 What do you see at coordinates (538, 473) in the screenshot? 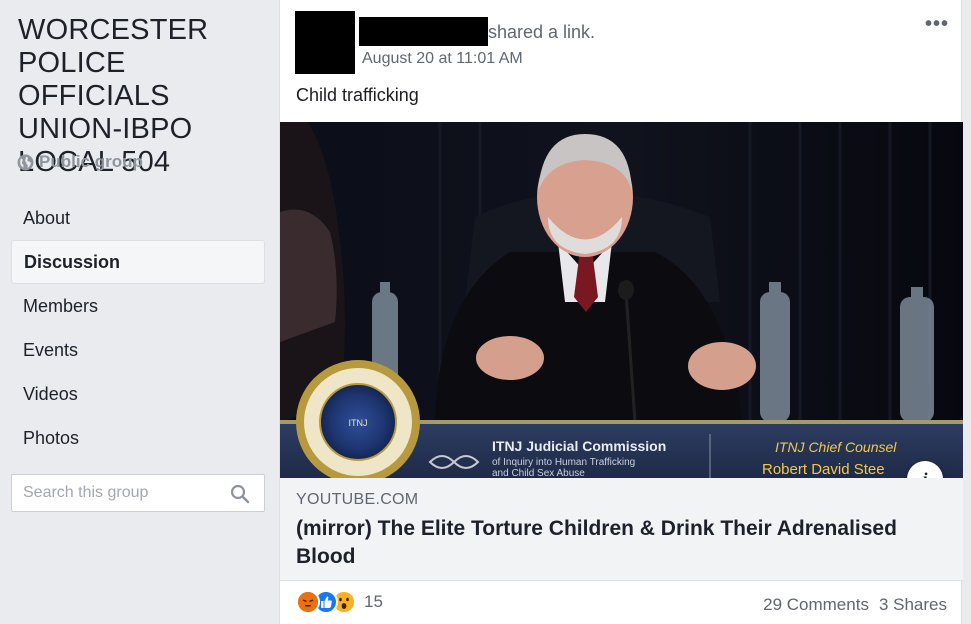
I see `banner-subtitle: and Child Sex Abuse` at bounding box center [538, 473].